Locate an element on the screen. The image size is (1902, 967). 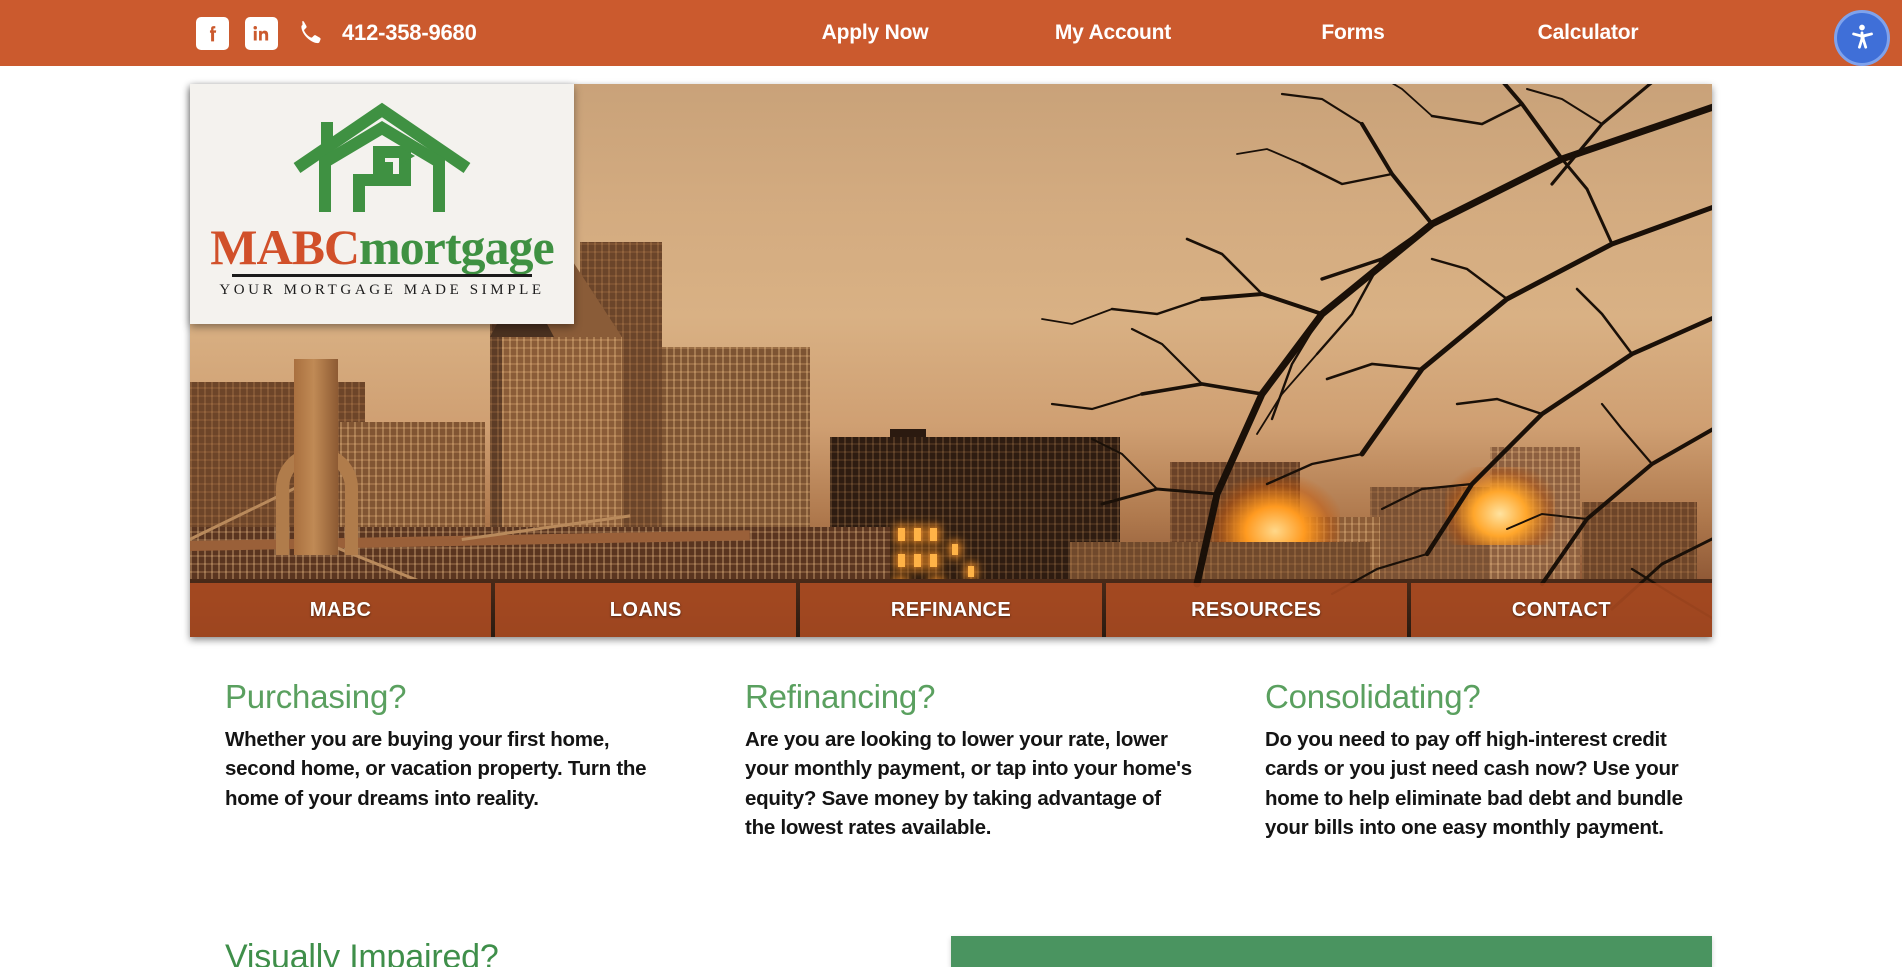
logo-brand-second: mortgage is located at coordinates (457, 247).